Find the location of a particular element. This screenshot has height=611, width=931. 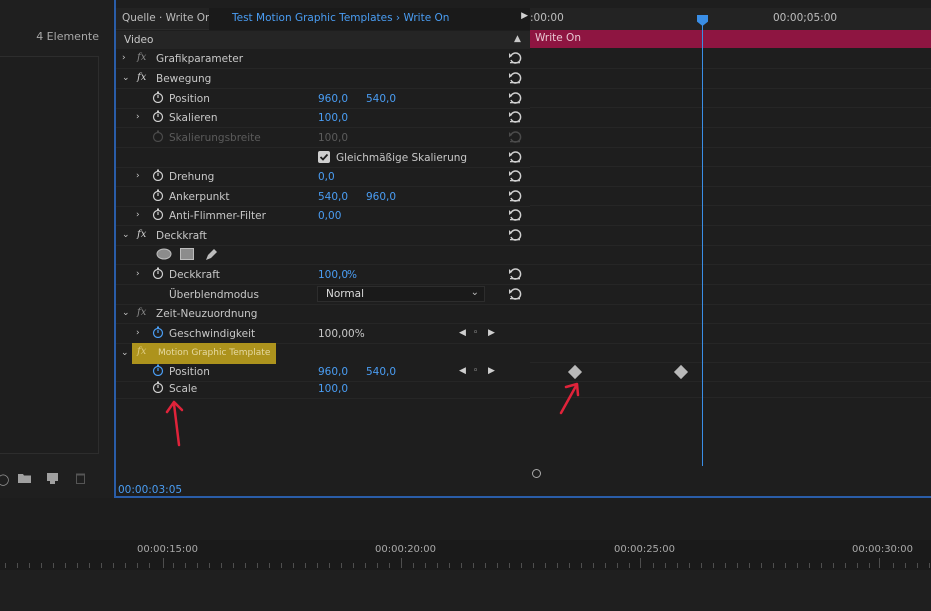

value-y: 960,0 is located at coordinates (381, 197).